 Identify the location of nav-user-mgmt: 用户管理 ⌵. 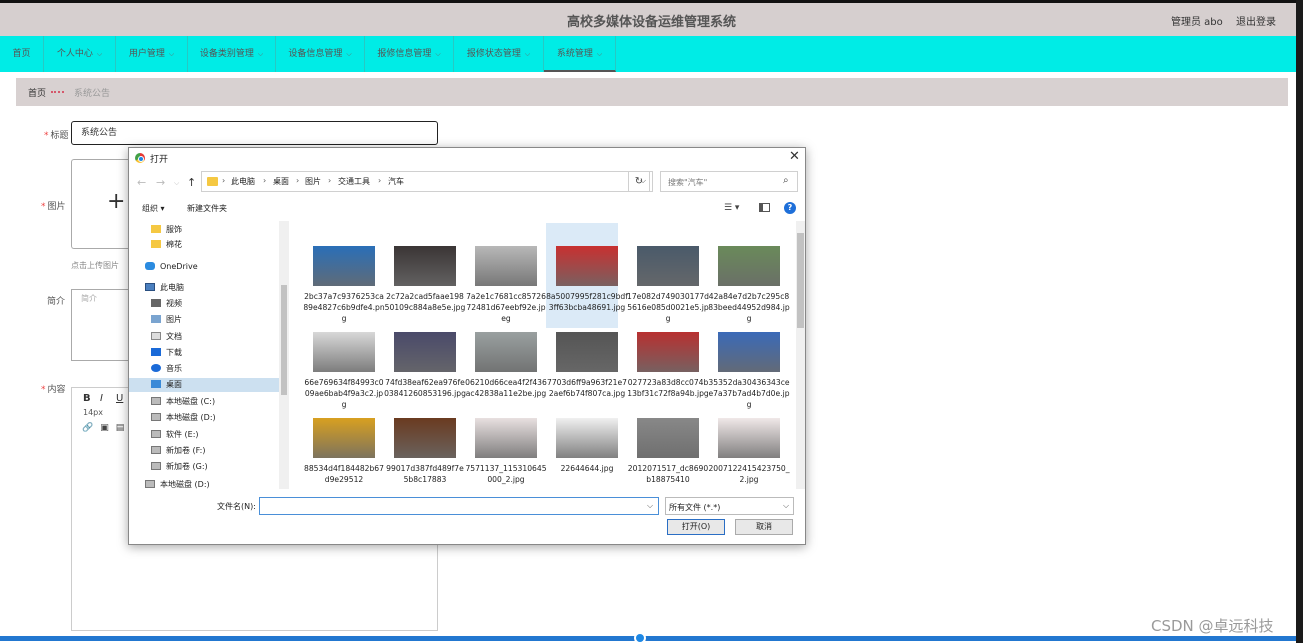
(152, 54).